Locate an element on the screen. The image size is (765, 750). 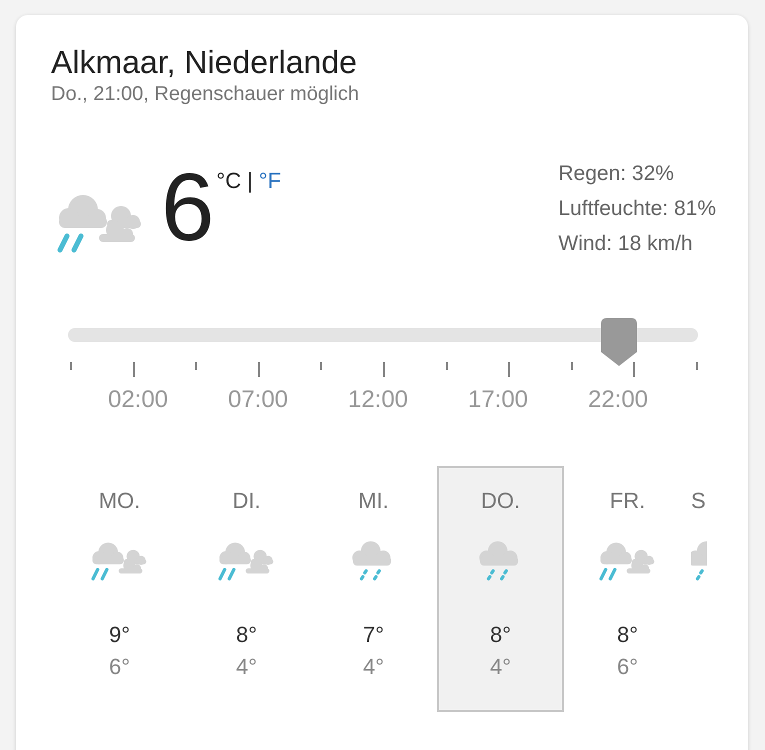
high-temperature: 7° is located at coordinates (373, 635).